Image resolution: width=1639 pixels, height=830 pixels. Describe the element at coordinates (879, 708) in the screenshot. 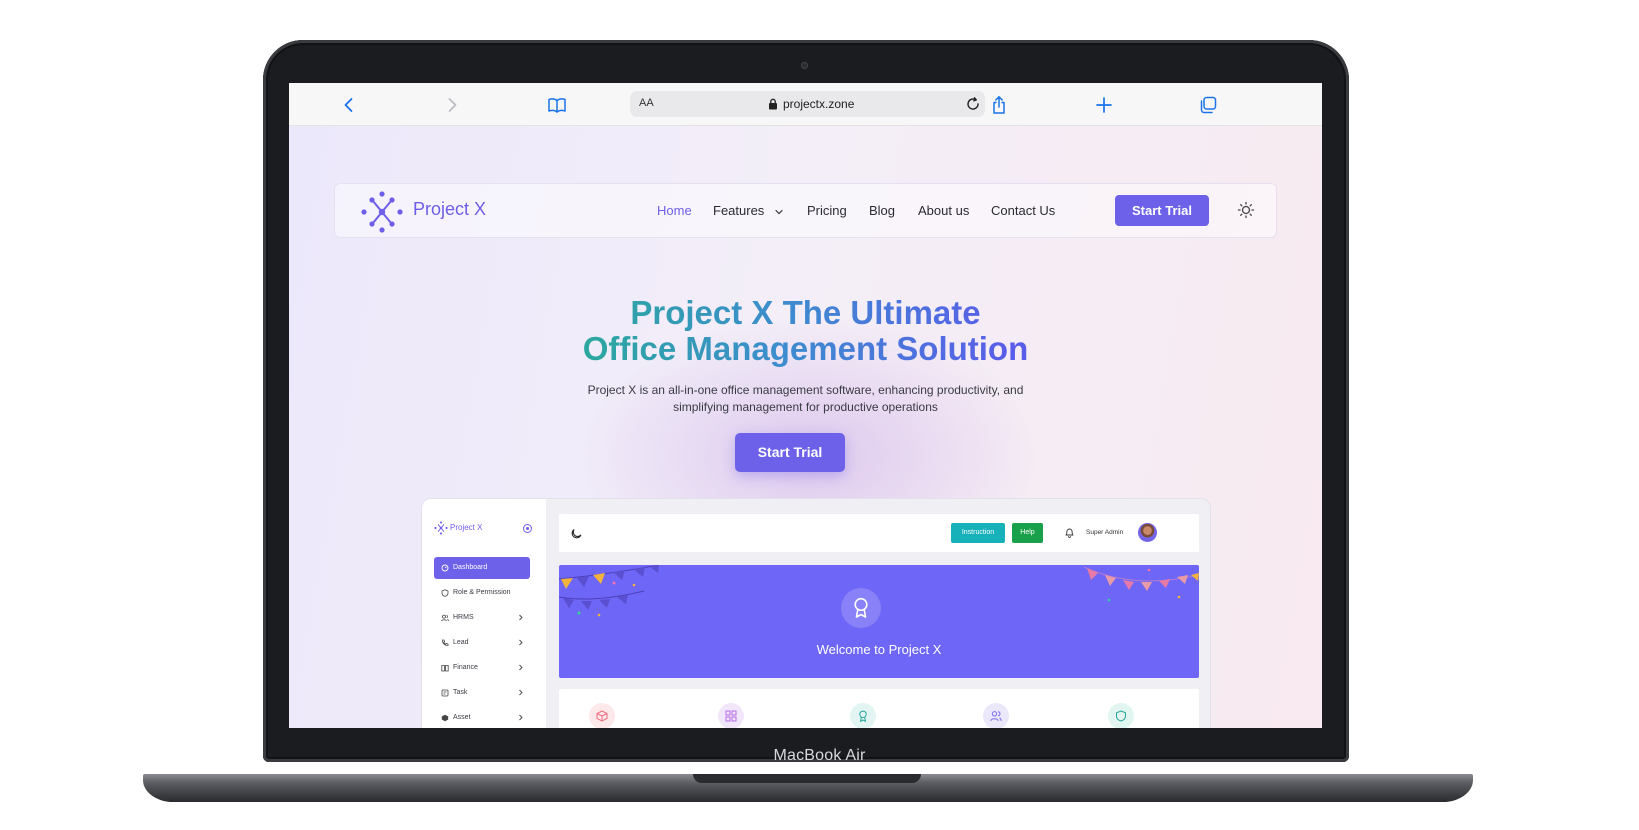

I see `stats-row: 5 11 40 51 27` at that location.